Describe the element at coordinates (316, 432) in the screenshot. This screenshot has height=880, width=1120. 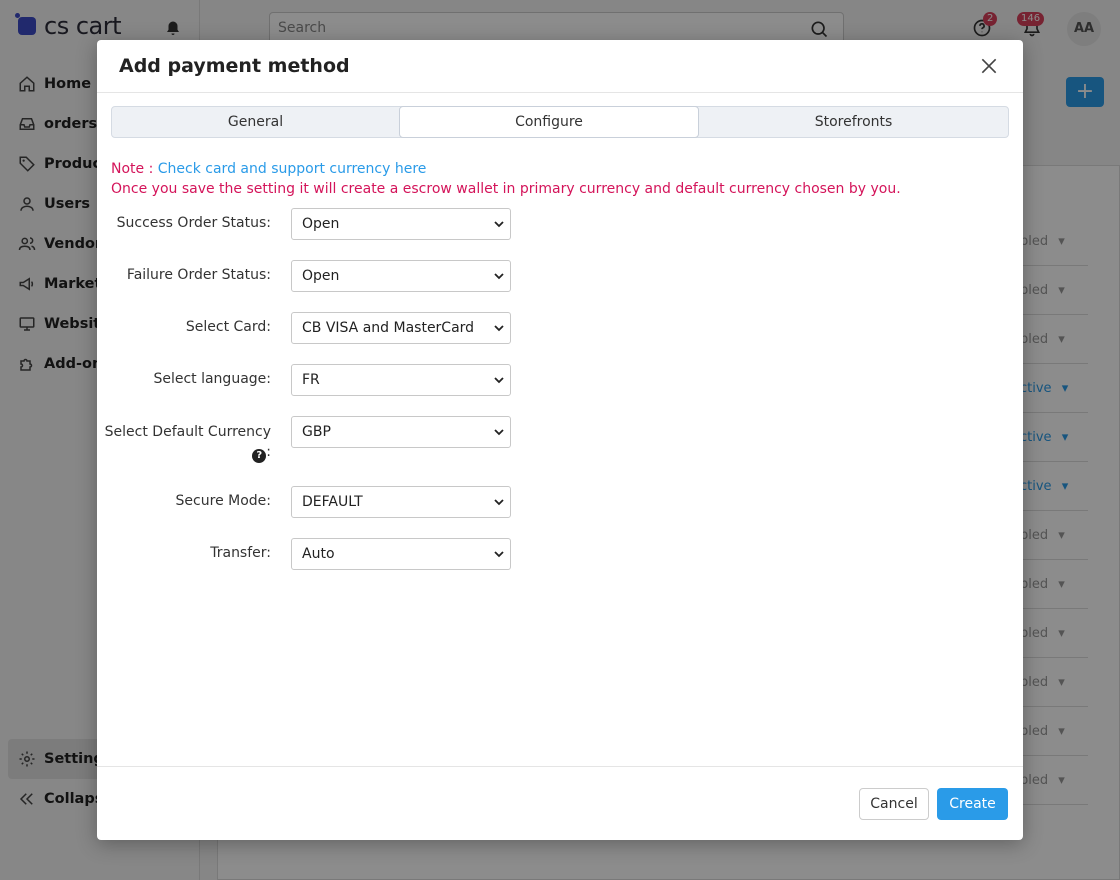
I see `currency-value: GBP` at that location.